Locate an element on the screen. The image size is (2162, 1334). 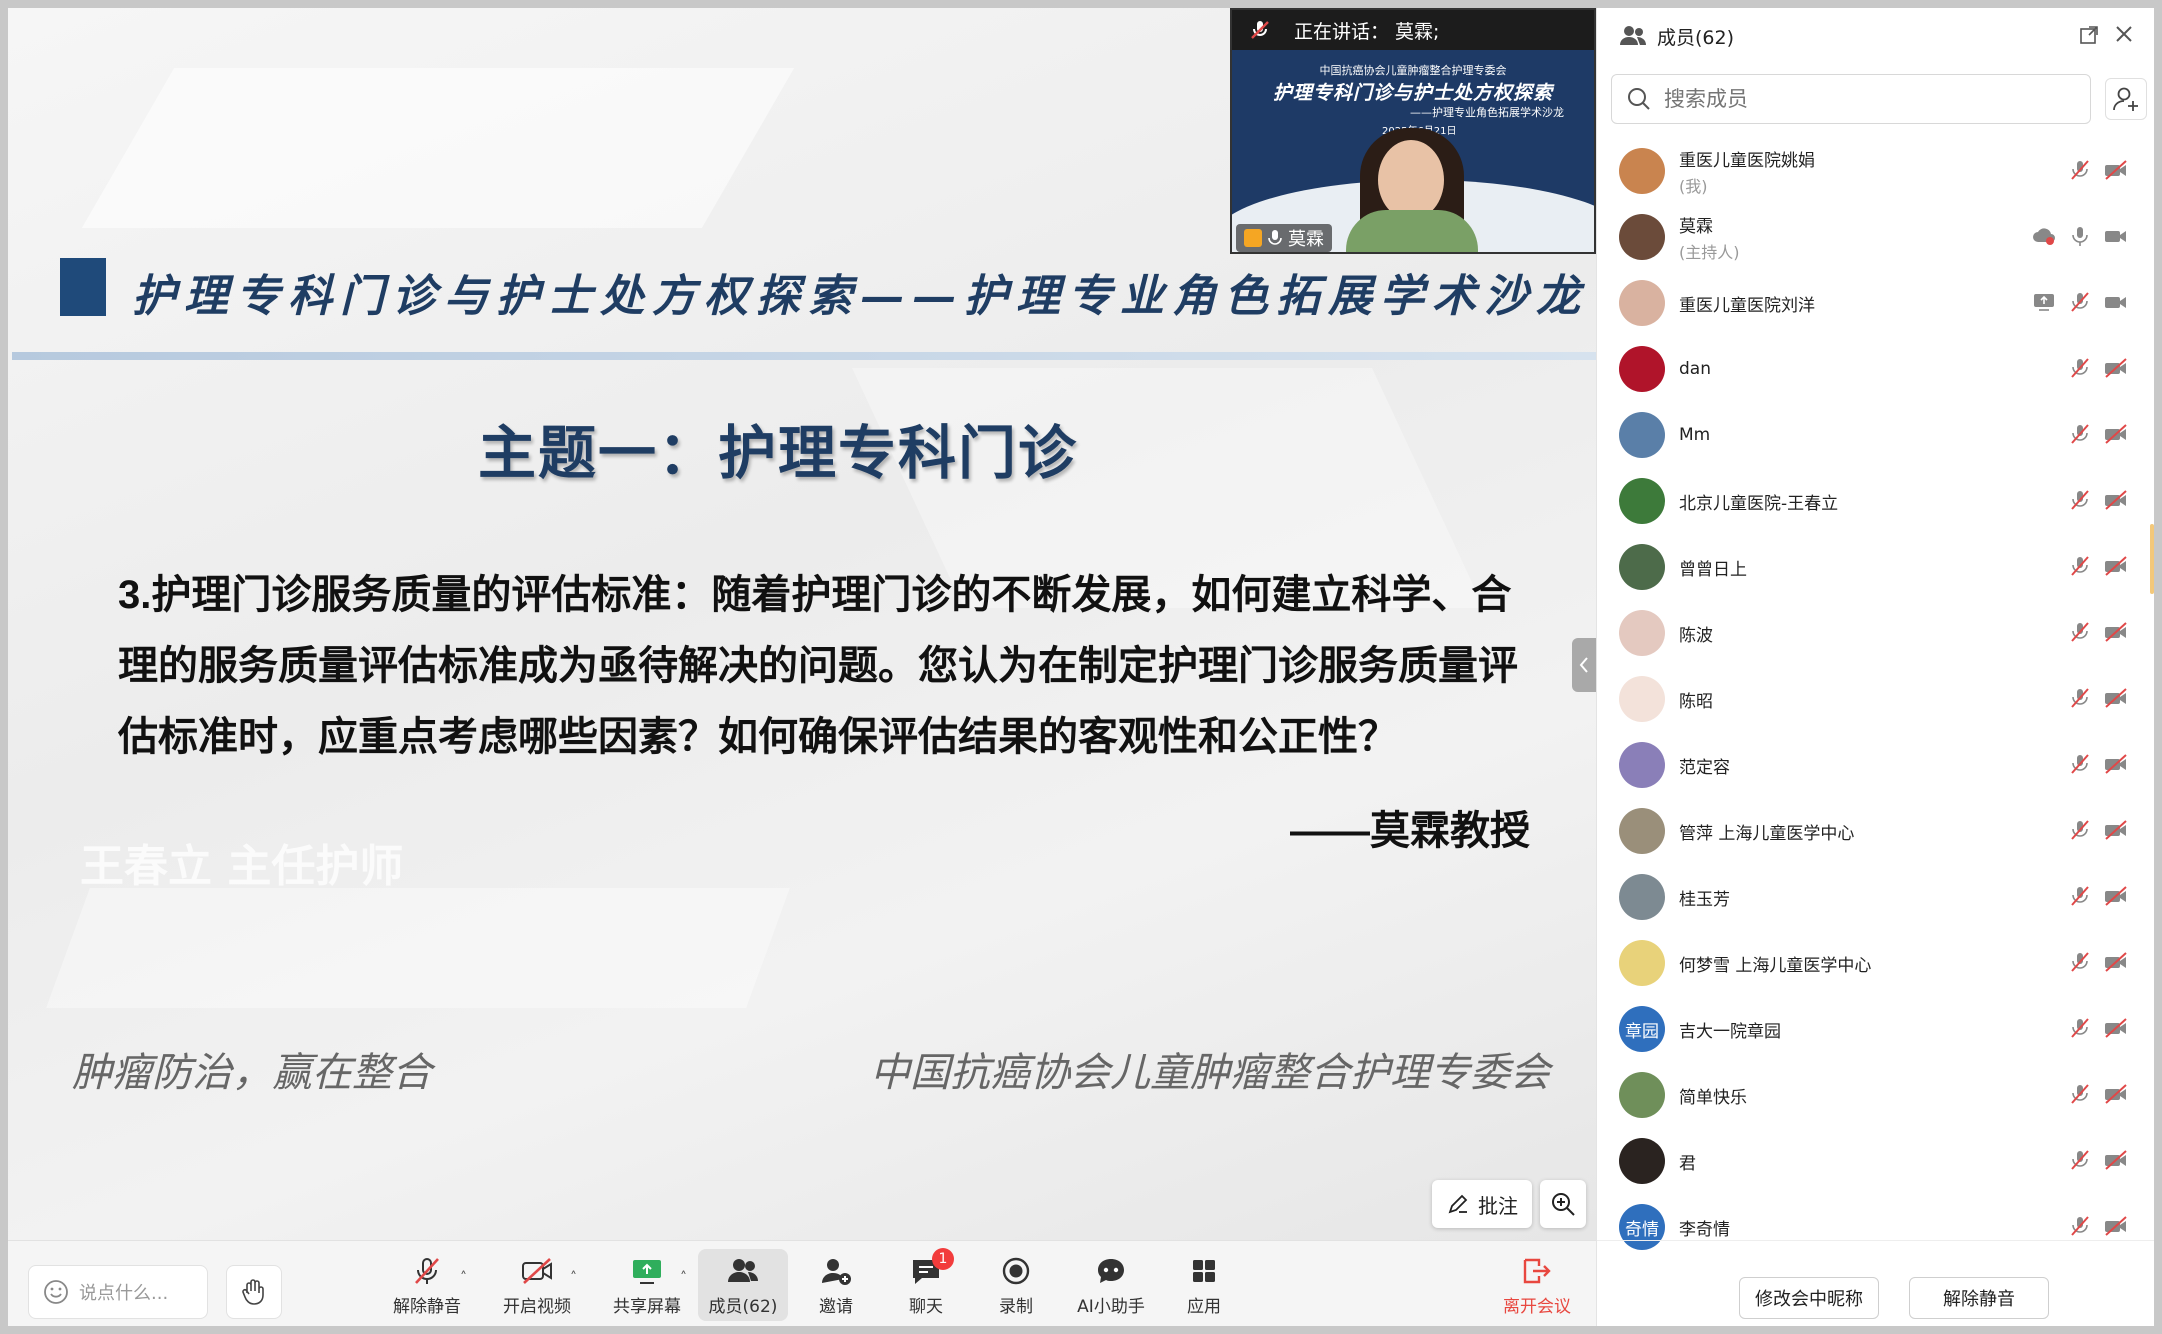
record-button: 录制 is located at coordinates (1016, 1285).